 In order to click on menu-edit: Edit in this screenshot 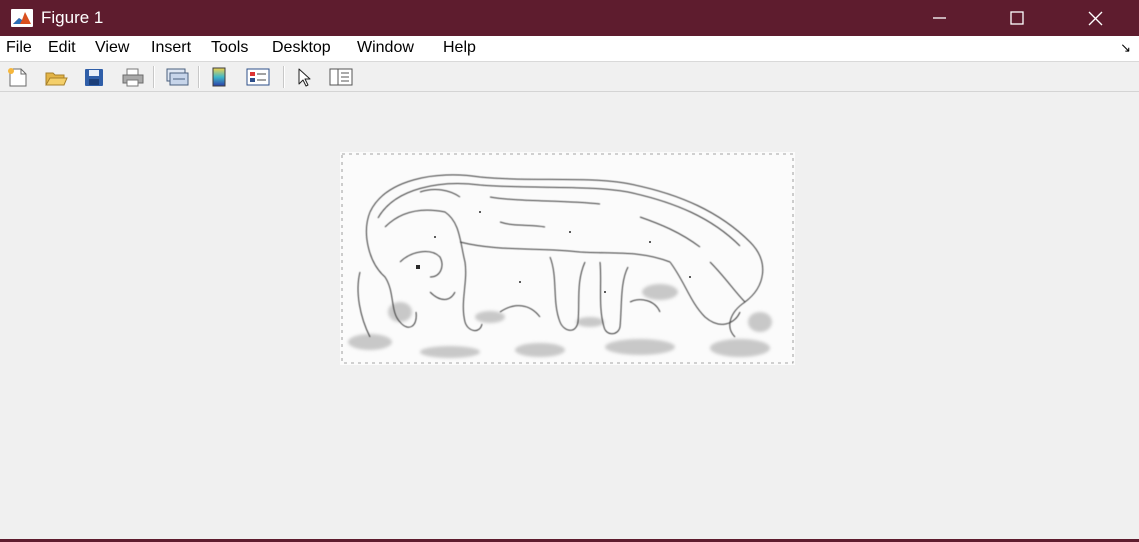, I will do `click(62, 48)`.